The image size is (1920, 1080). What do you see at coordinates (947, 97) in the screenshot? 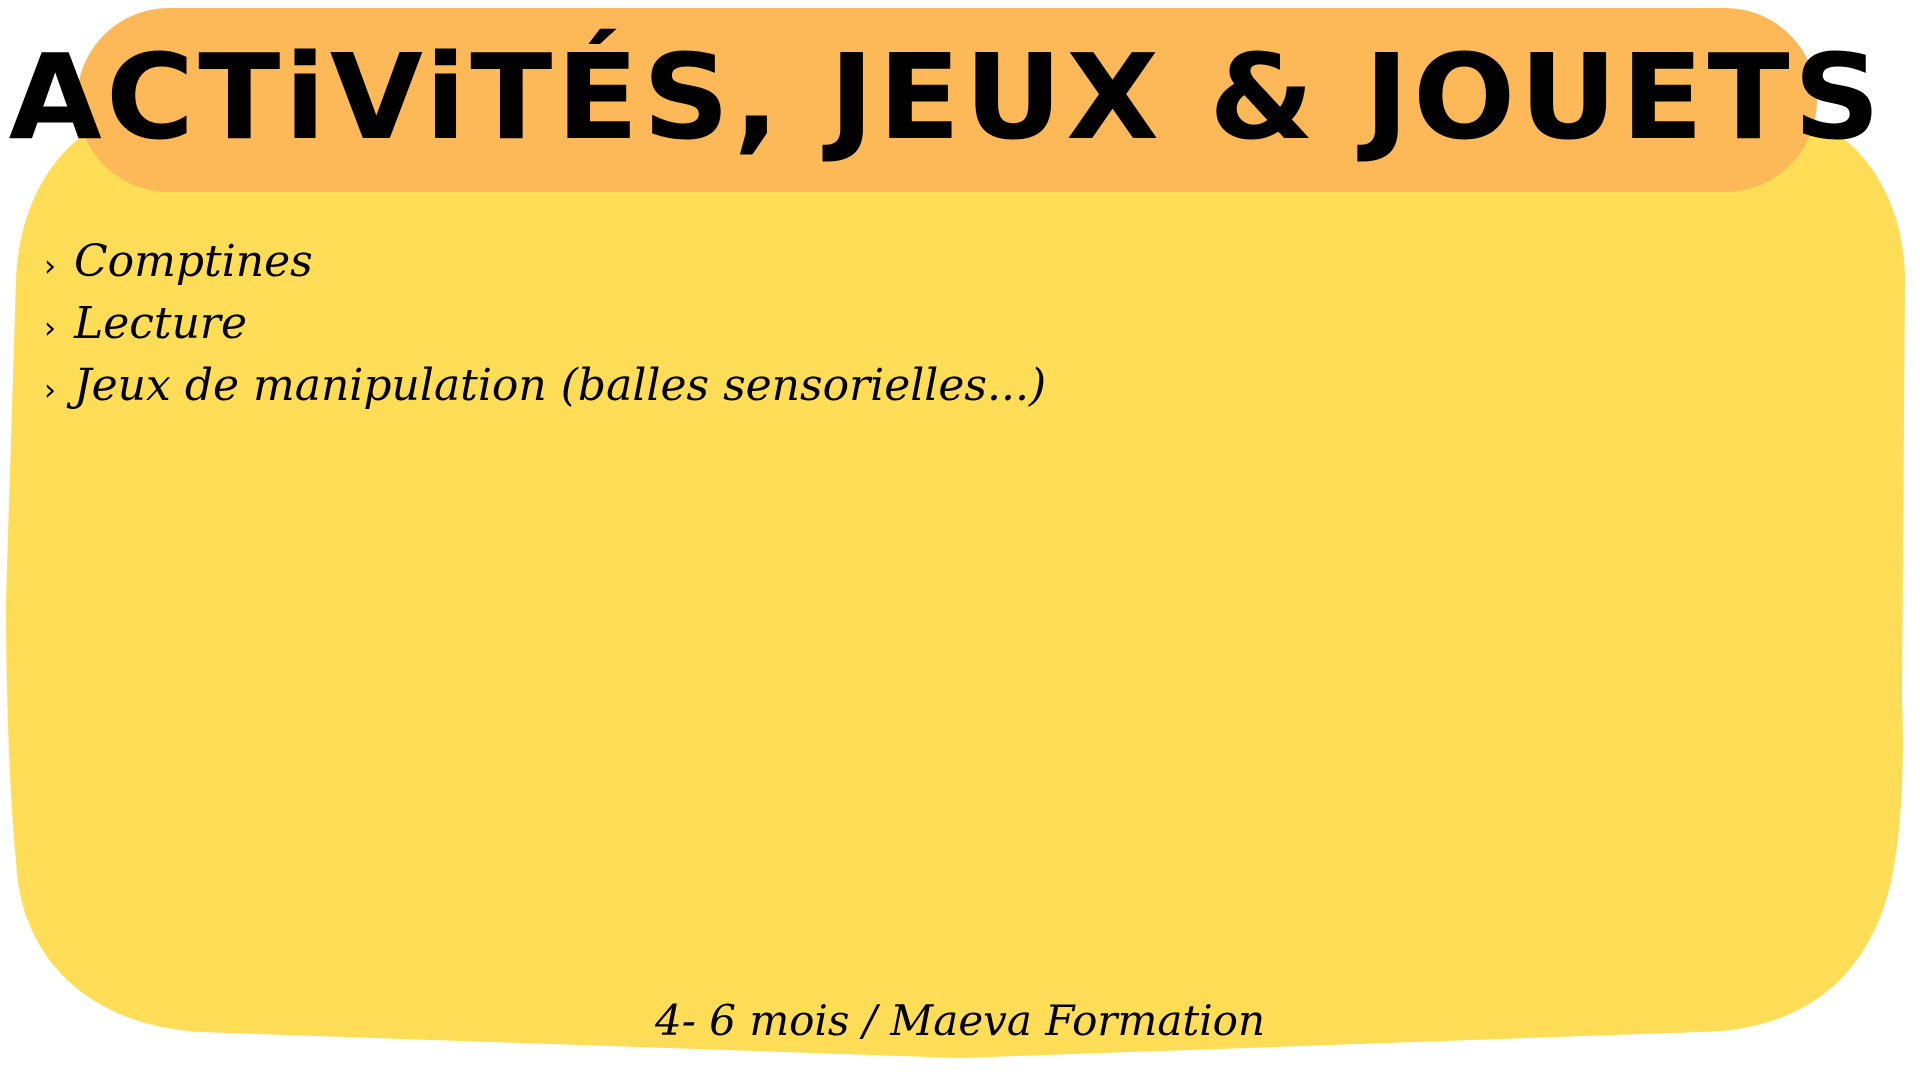
I see `page-title: ACTiViTÉS, JEUX & JOUETS` at bounding box center [947, 97].